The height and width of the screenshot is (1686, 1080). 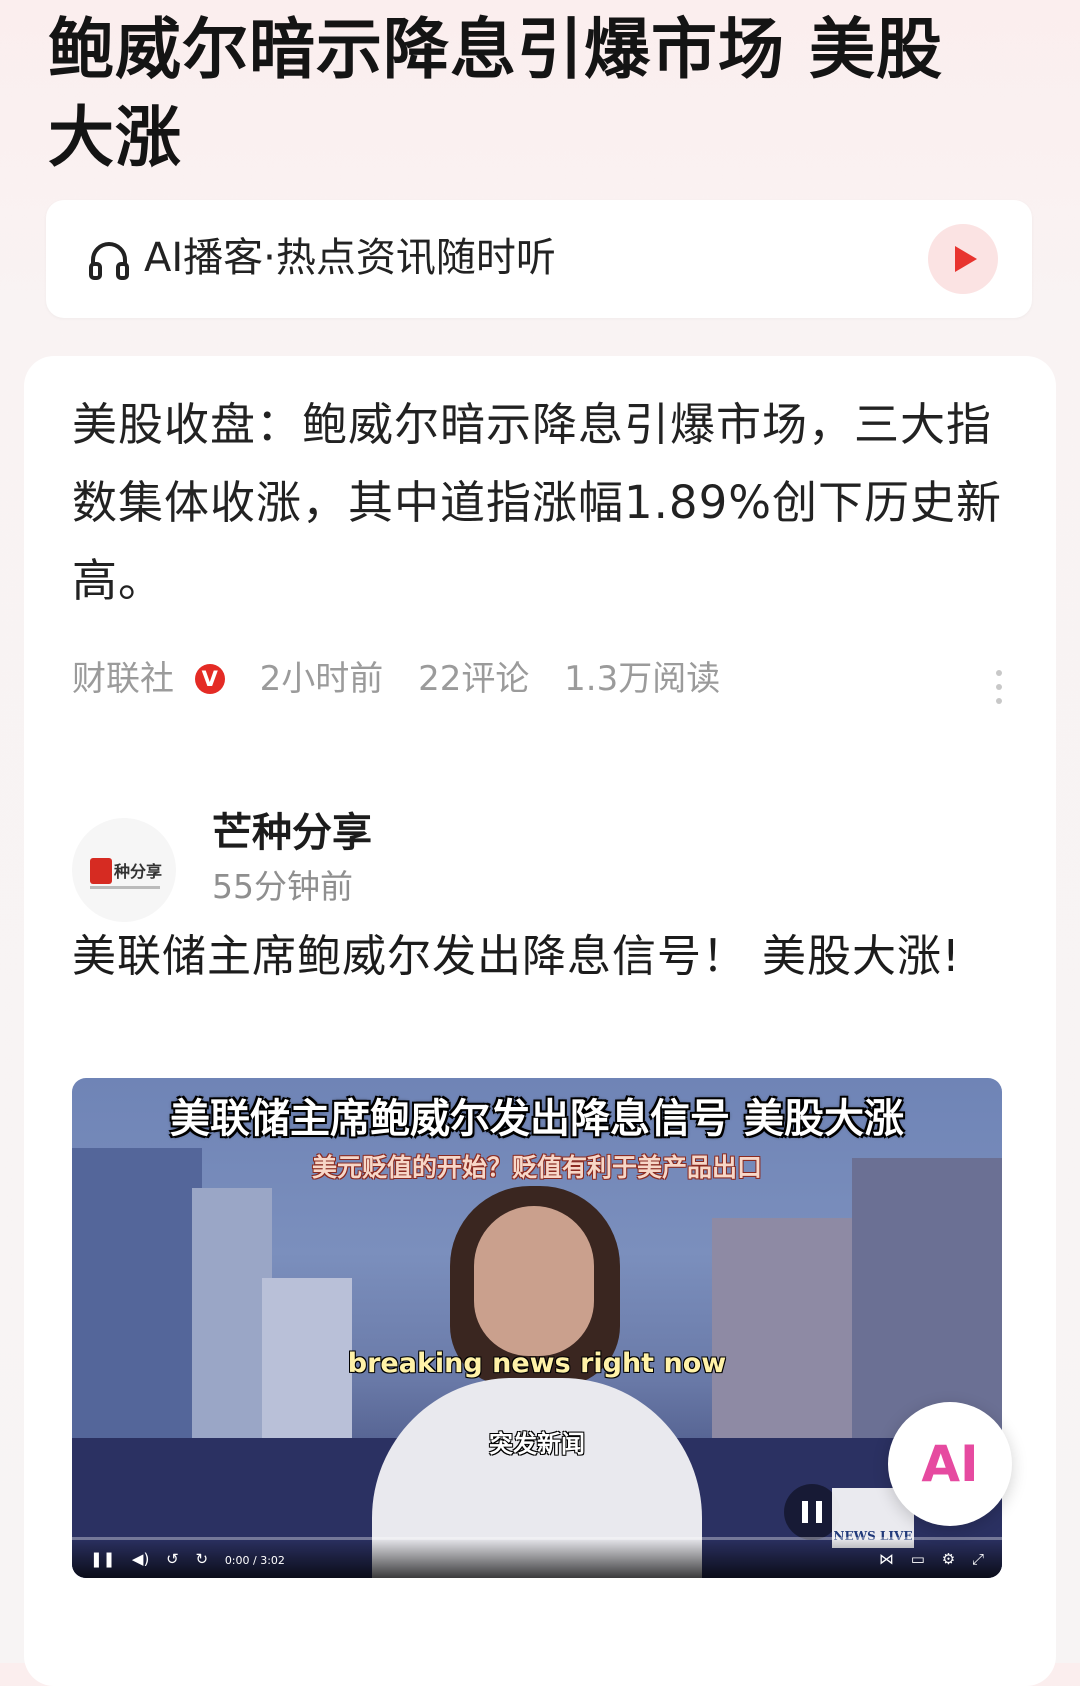 What do you see at coordinates (172, 1559) in the screenshot?
I see `rewind-icon: ↺` at bounding box center [172, 1559].